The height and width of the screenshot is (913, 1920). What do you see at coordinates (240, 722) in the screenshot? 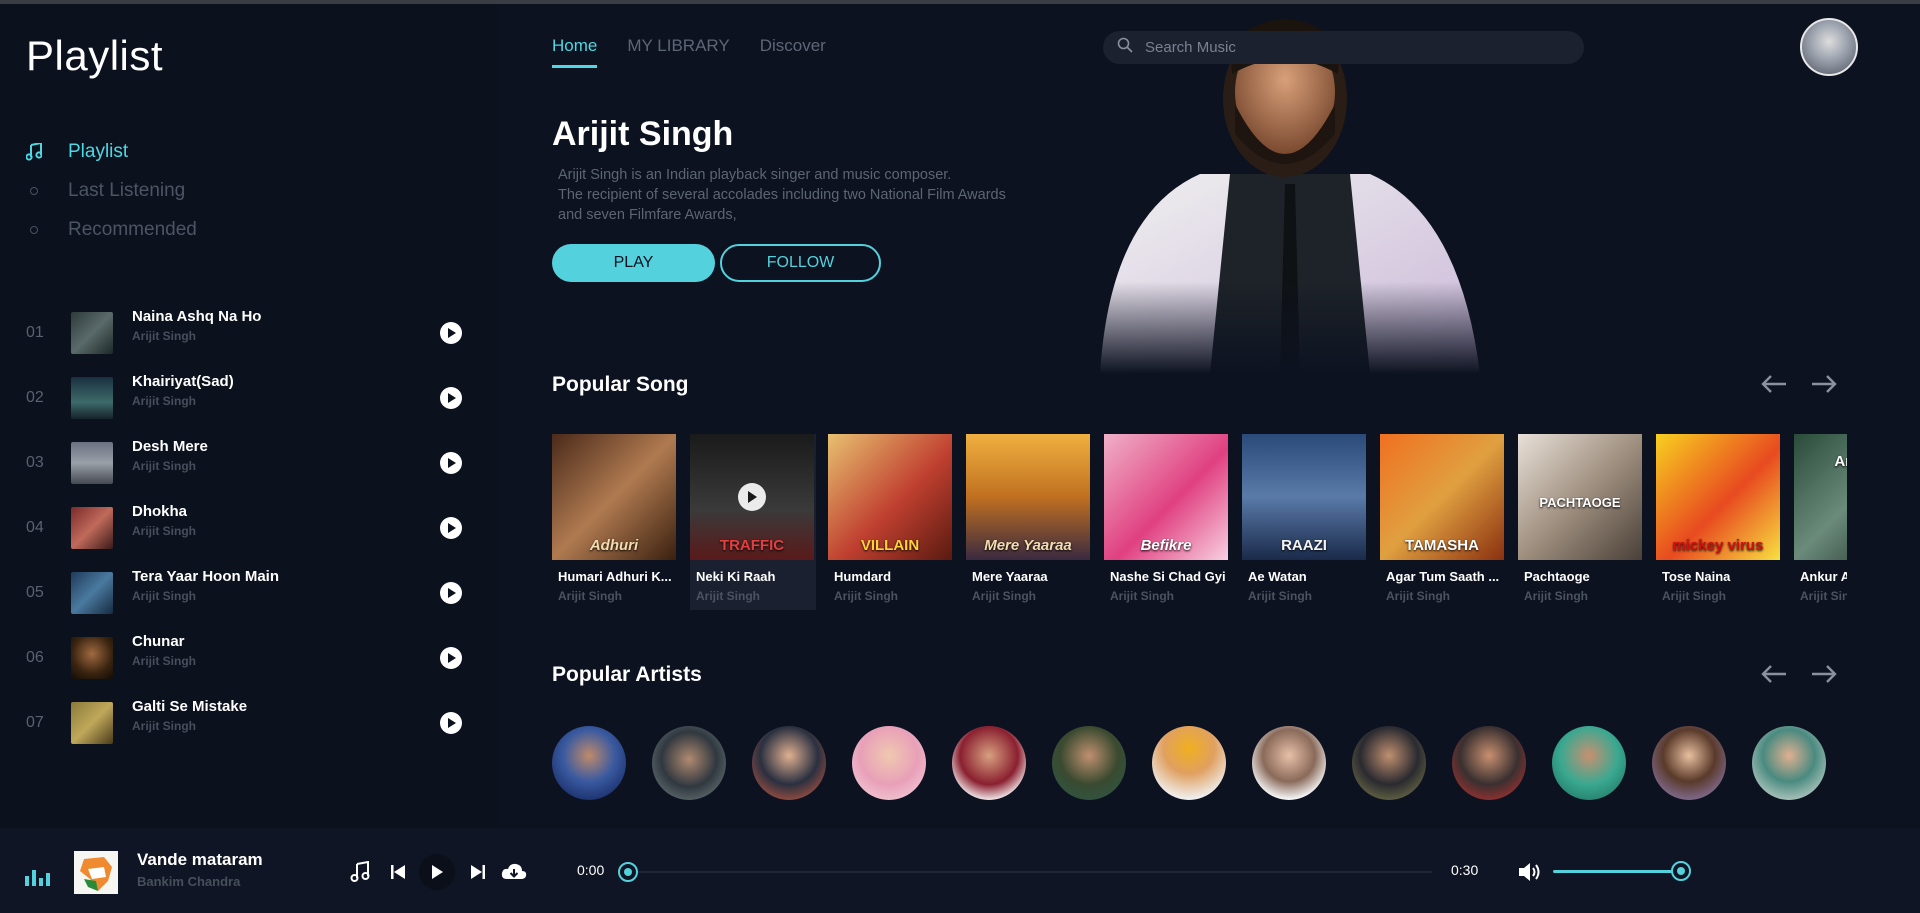
I see `track-row: 07 Galti Se Mistake Arijit Singh` at bounding box center [240, 722].